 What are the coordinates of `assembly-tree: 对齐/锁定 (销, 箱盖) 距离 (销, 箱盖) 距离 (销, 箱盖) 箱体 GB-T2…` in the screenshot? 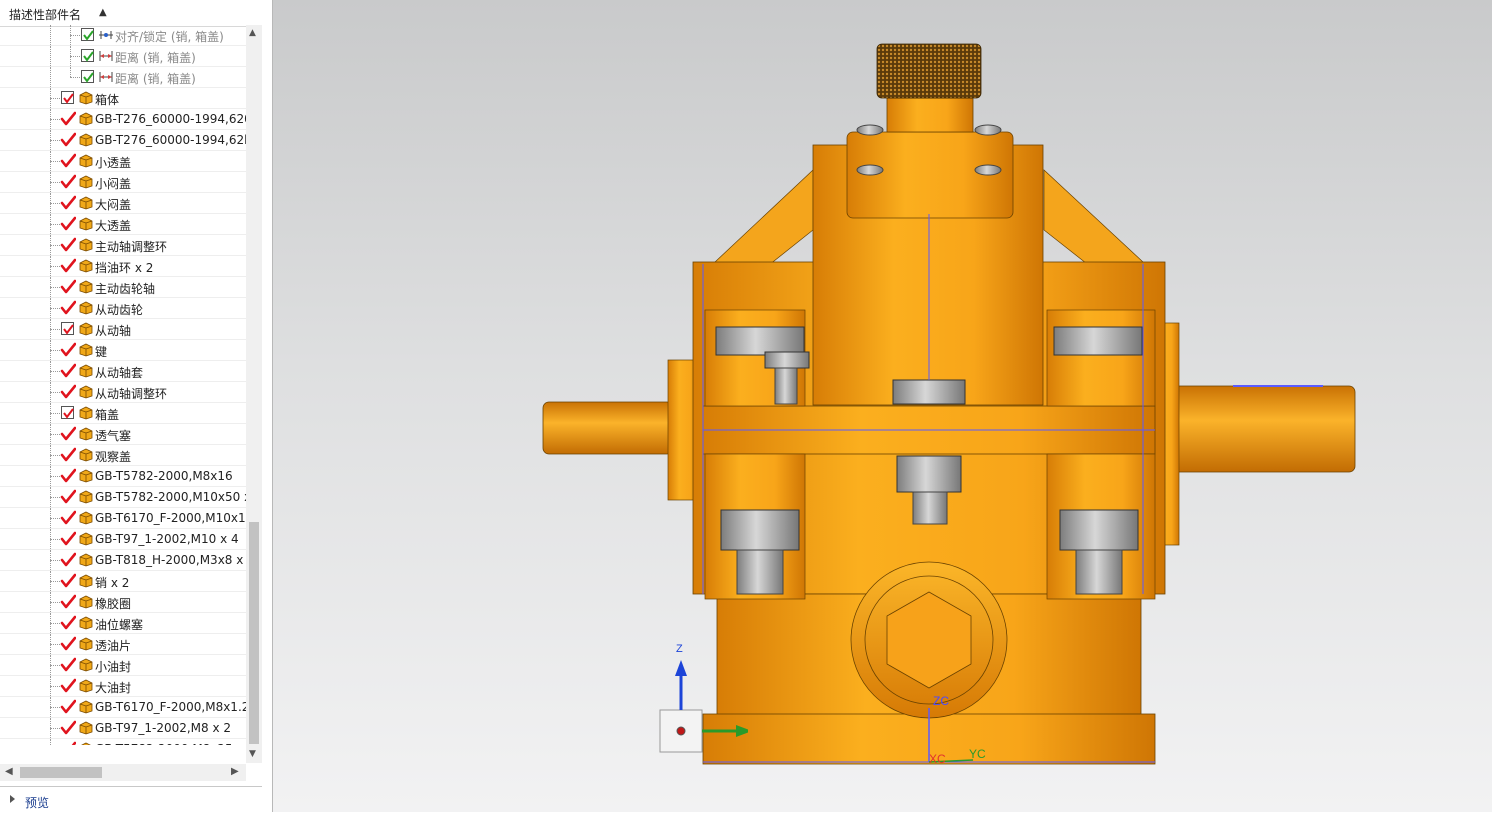 It's located at (123, 385).